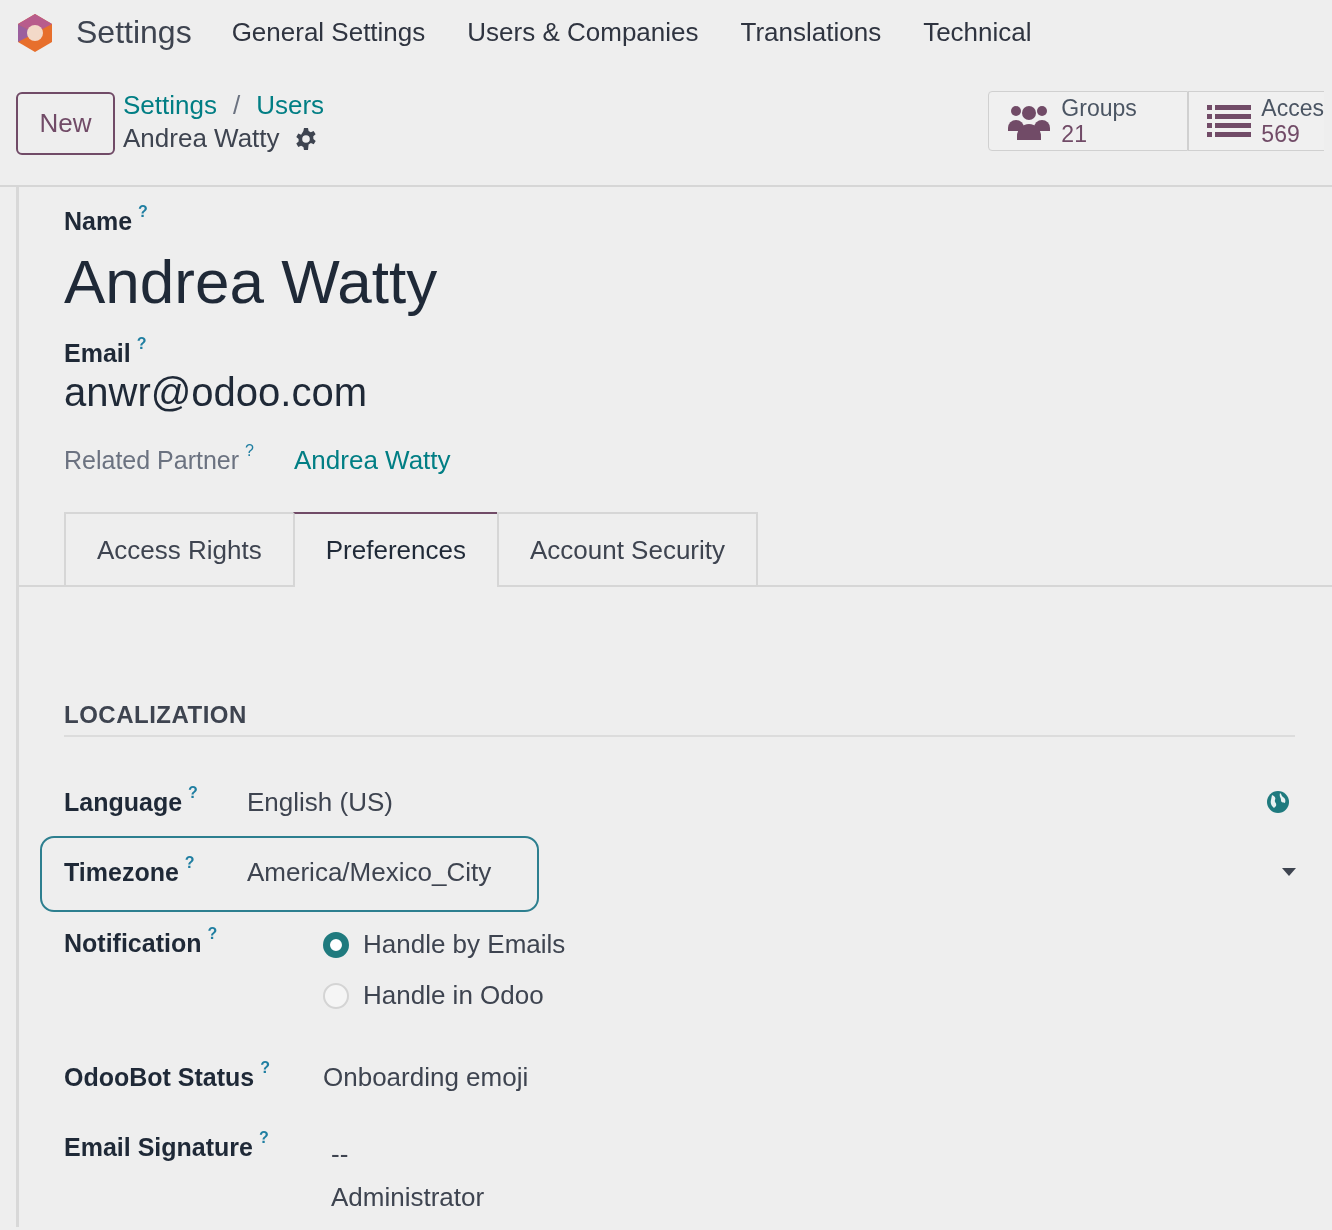  What do you see at coordinates (305, 138) in the screenshot?
I see `gear-icon` at bounding box center [305, 138].